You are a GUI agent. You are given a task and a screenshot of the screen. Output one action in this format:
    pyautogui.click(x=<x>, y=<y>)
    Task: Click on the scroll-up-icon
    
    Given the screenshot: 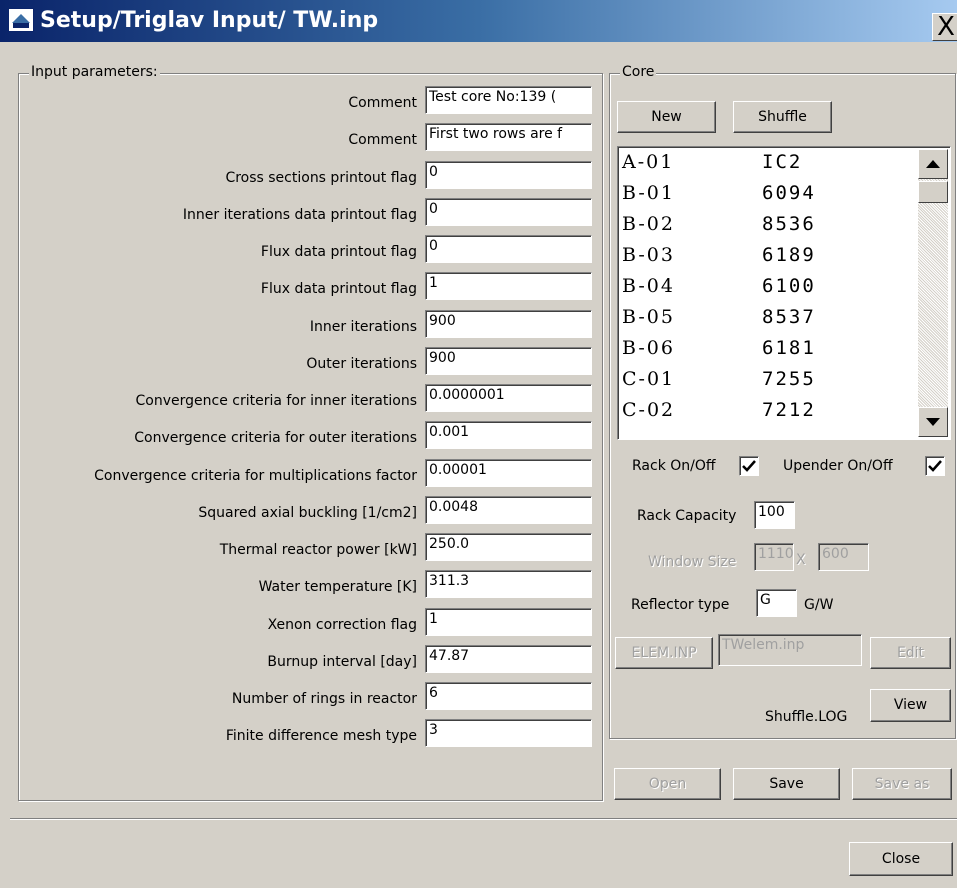 What is the action you would take?
    pyautogui.click(x=933, y=164)
    